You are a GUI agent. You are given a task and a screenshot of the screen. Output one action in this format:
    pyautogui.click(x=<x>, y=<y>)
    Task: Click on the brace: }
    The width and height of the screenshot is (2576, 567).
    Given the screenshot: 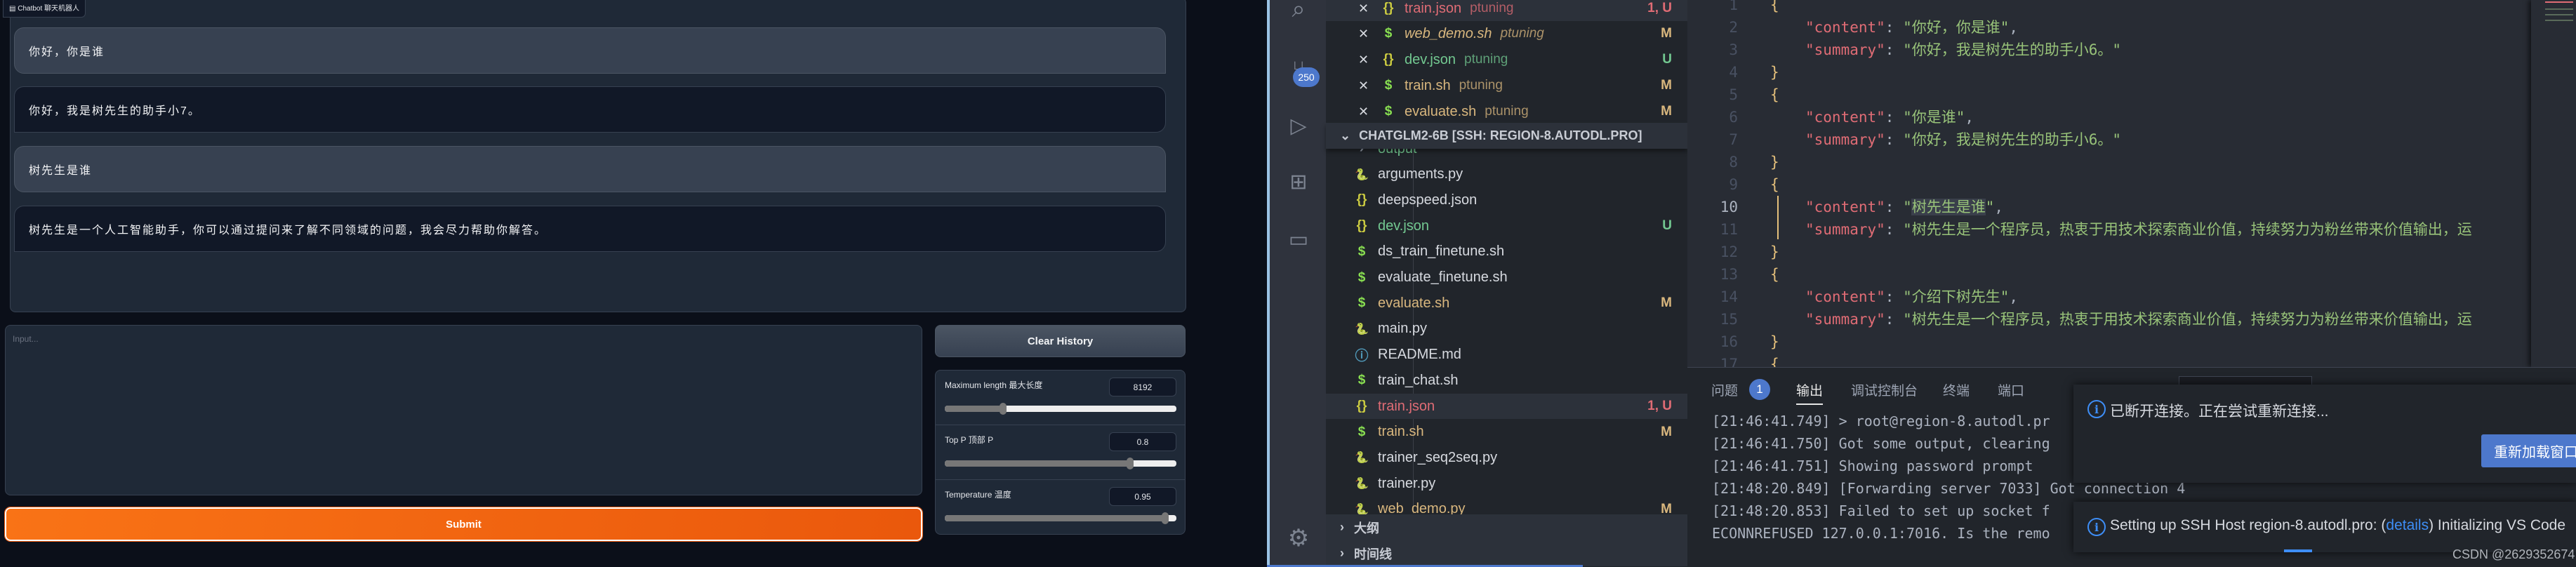 What is the action you would take?
    pyautogui.click(x=1775, y=341)
    